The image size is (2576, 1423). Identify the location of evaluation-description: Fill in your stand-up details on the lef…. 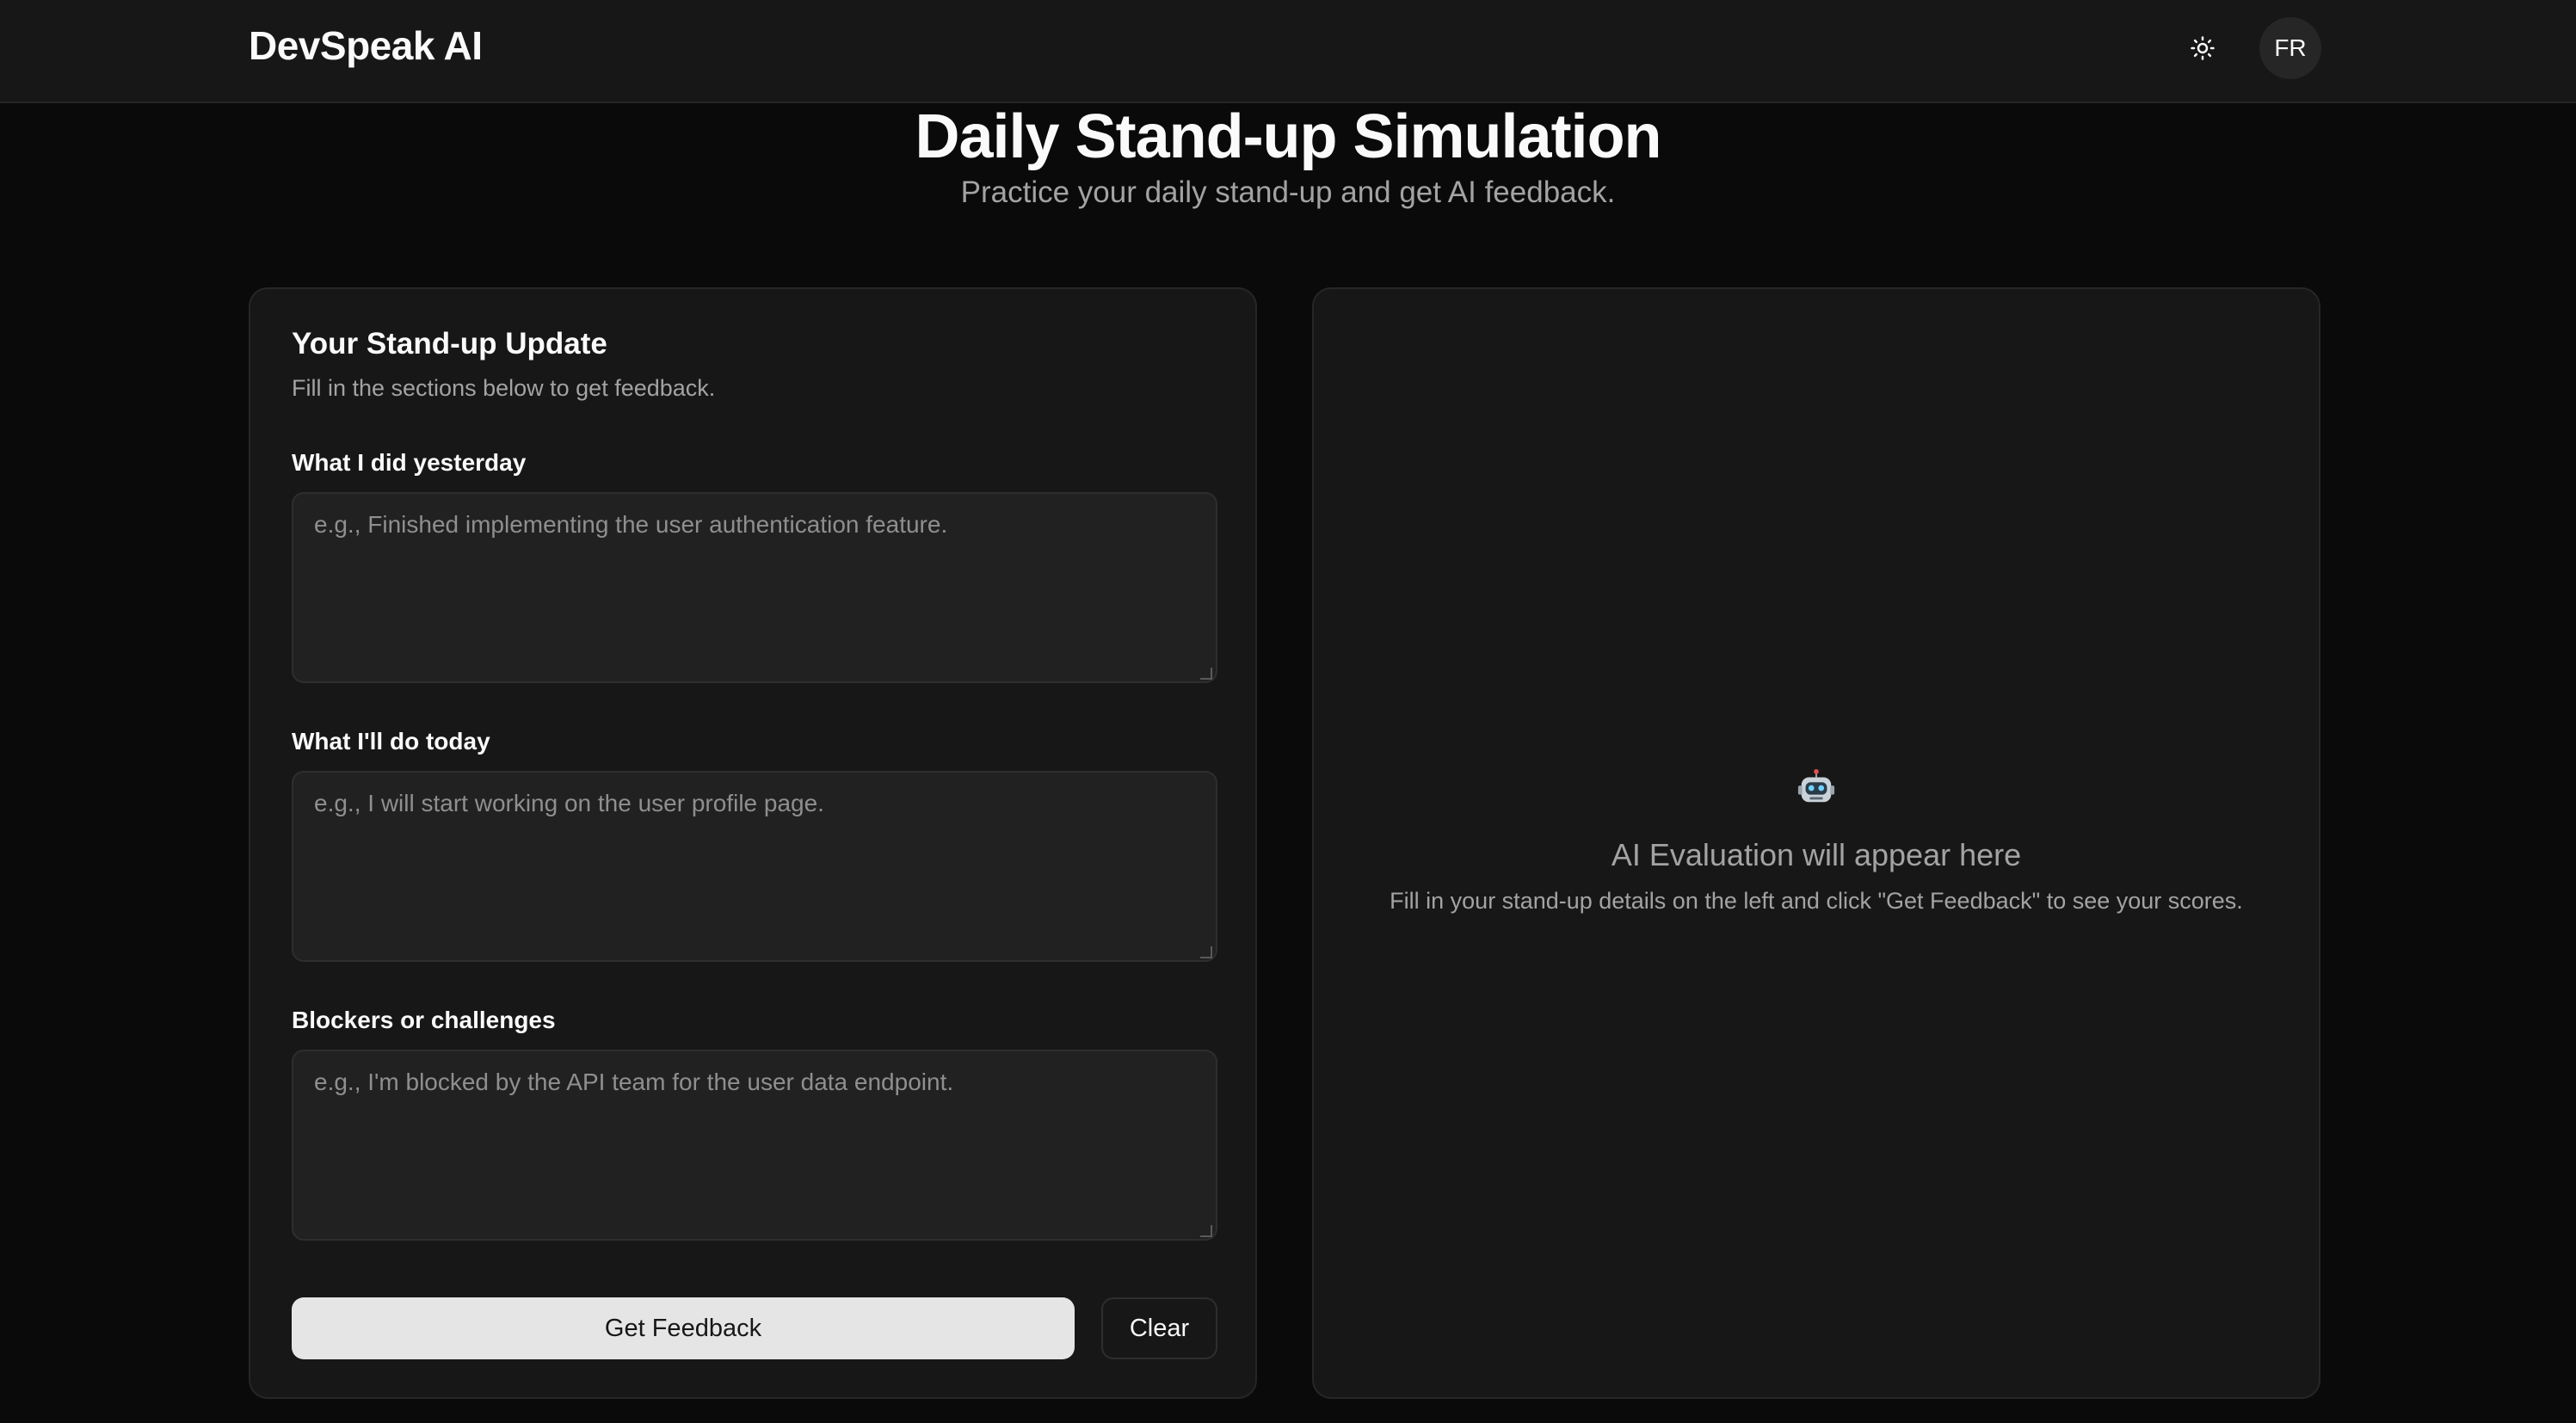
(1816, 901).